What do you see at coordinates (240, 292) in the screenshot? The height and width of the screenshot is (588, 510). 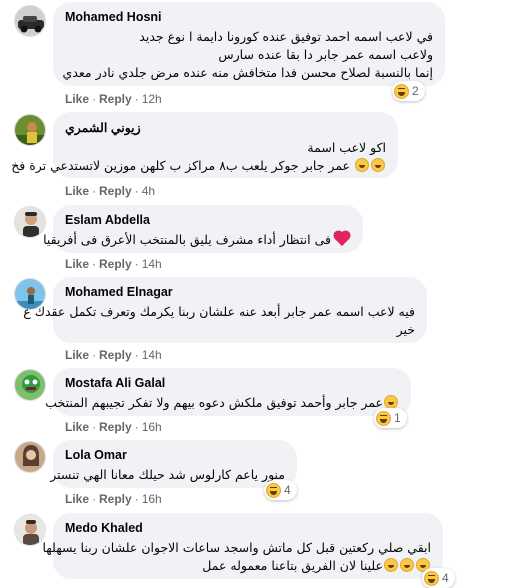 I see `comment-author: Mohamed Elnagar` at bounding box center [240, 292].